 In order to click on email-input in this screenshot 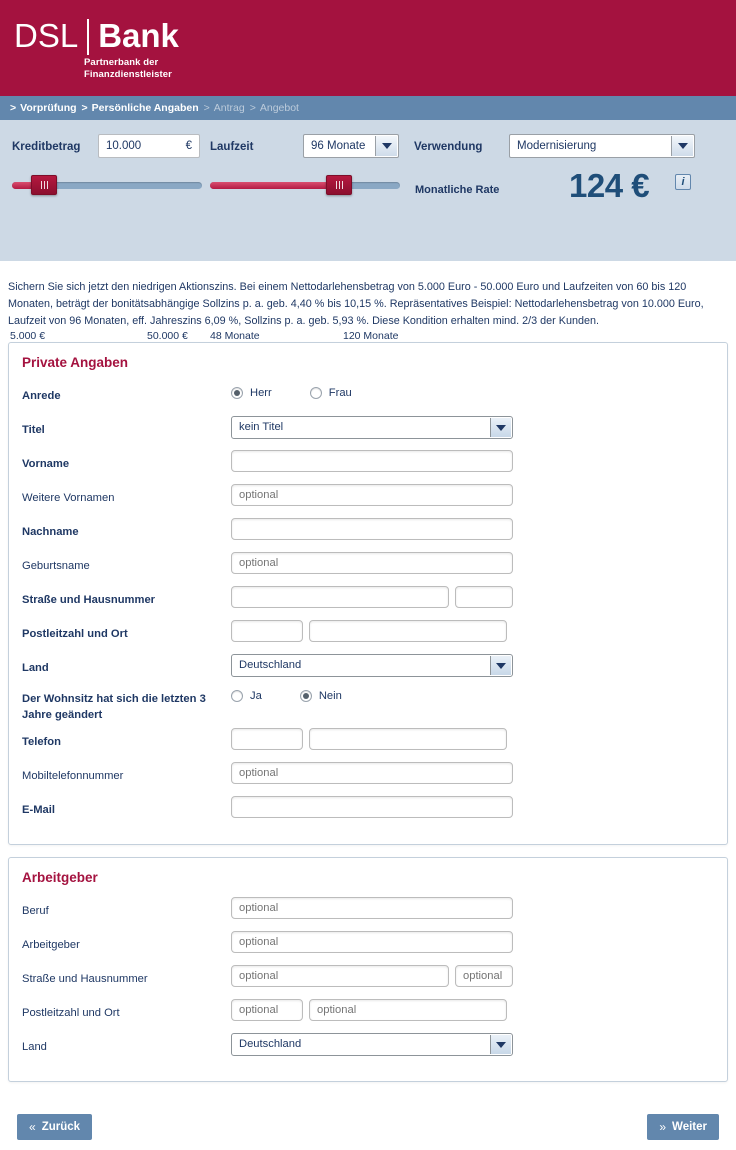, I will do `click(372, 807)`.